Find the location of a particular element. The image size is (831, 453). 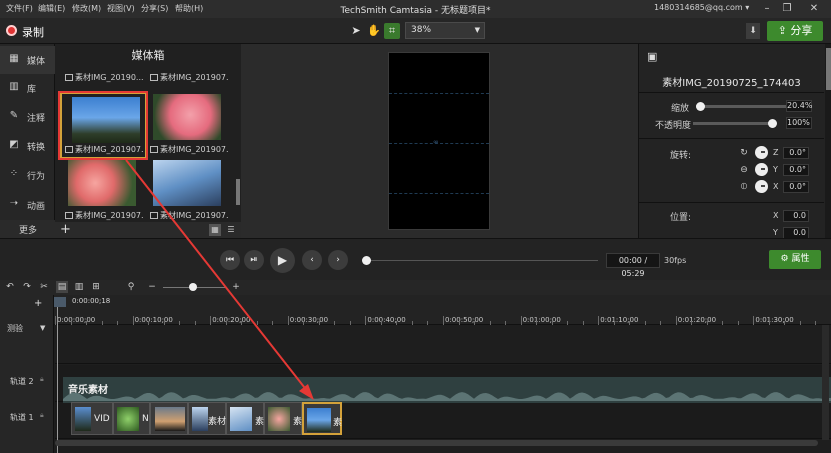

chevron-left-icon: ‹ is located at coordinates (312, 260).